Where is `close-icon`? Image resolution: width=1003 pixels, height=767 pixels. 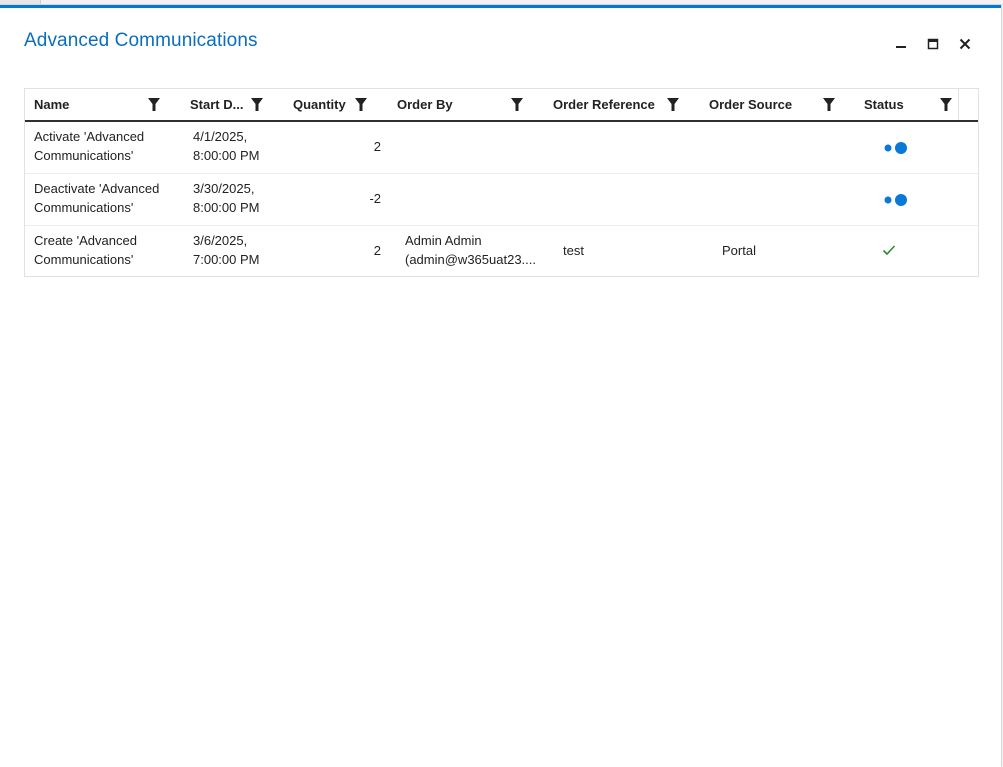 close-icon is located at coordinates (965, 44).